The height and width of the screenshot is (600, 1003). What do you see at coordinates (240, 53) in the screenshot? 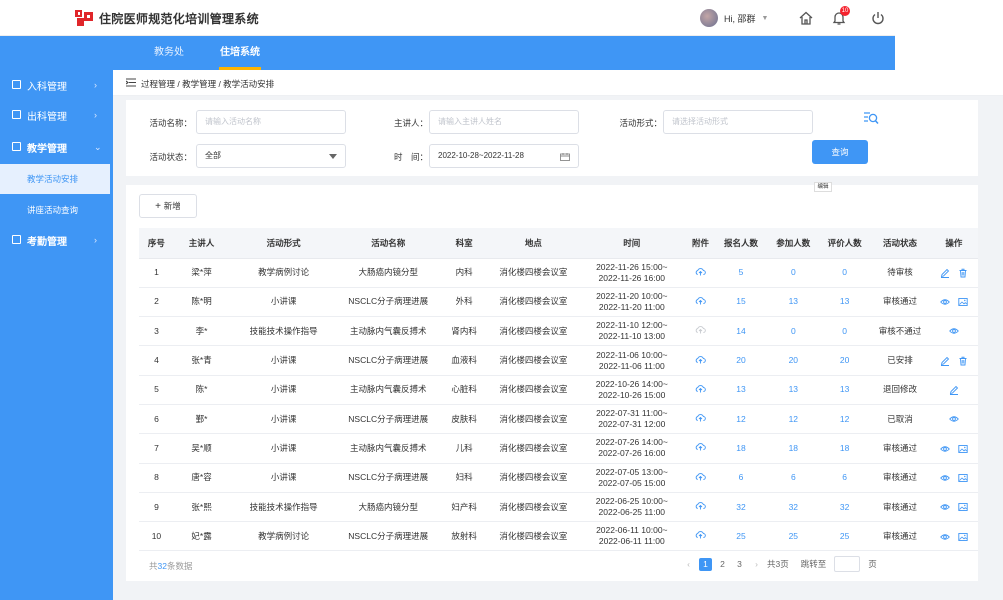
I see `tab-residency-system: 住培系统` at bounding box center [240, 53].